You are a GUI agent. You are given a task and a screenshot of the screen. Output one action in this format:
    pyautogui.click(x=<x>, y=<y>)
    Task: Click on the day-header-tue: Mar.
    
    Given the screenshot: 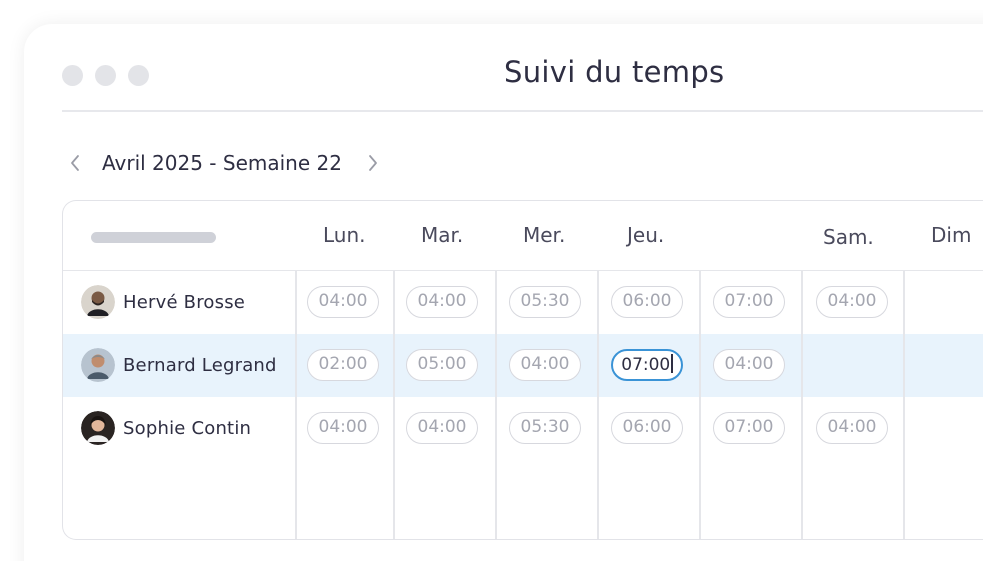 What is the action you would take?
    pyautogui.click(x=442, y=235)
    